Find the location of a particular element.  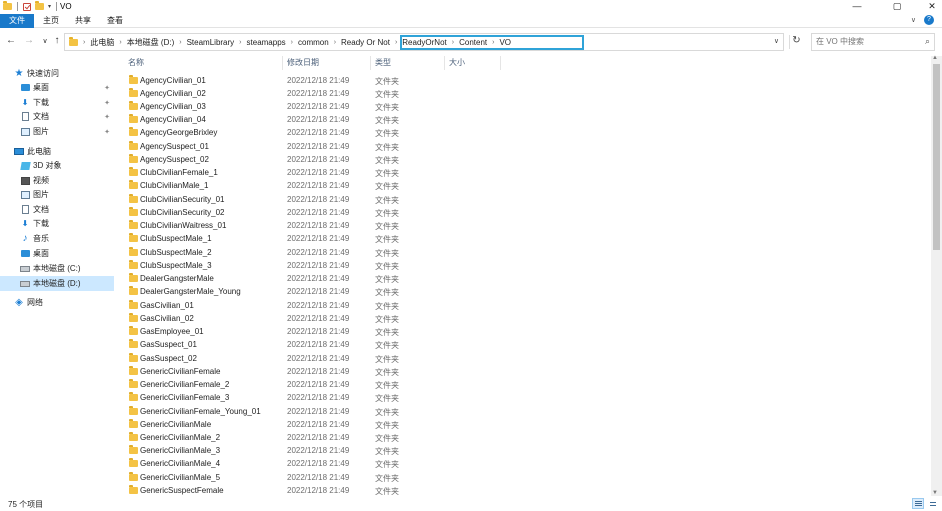

column-header-type: 类型 is located at coordinates (383, 63).